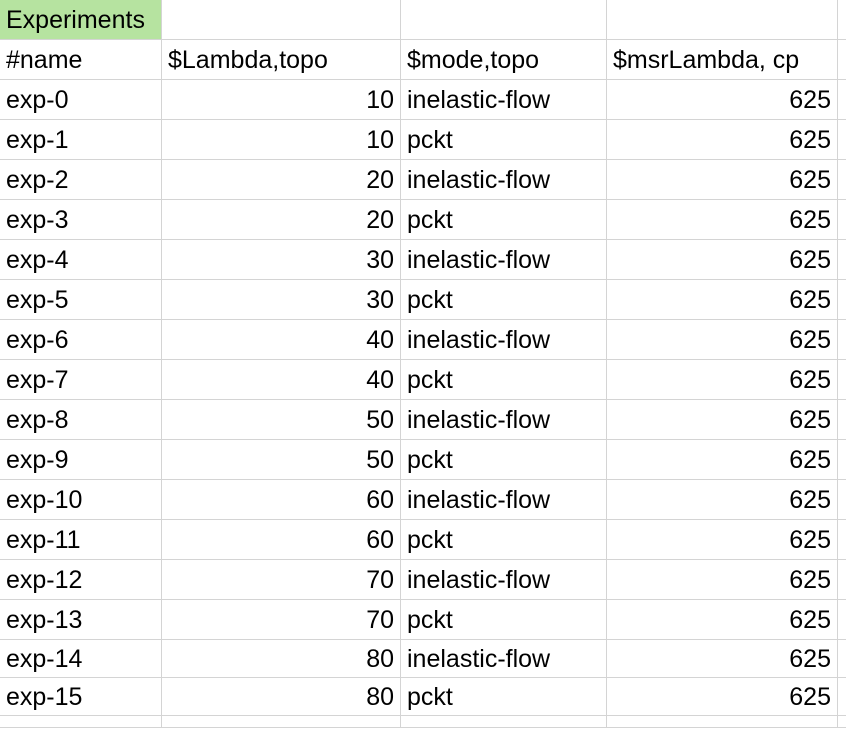  Describe the element at coordinates (81, 140) in the screenshot. I see `cell-name: exp-1` at that location.